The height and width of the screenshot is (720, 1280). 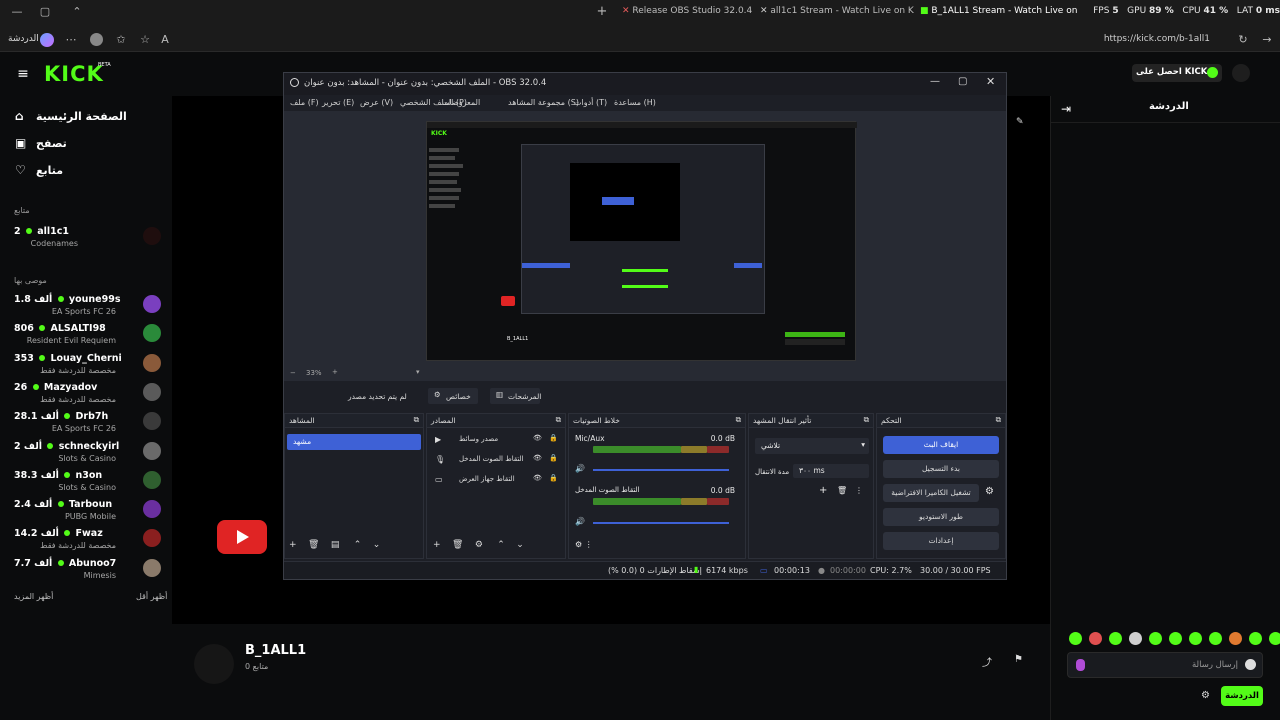 I want to click on favorite-icon: ☆, so click(x=145, y=40).